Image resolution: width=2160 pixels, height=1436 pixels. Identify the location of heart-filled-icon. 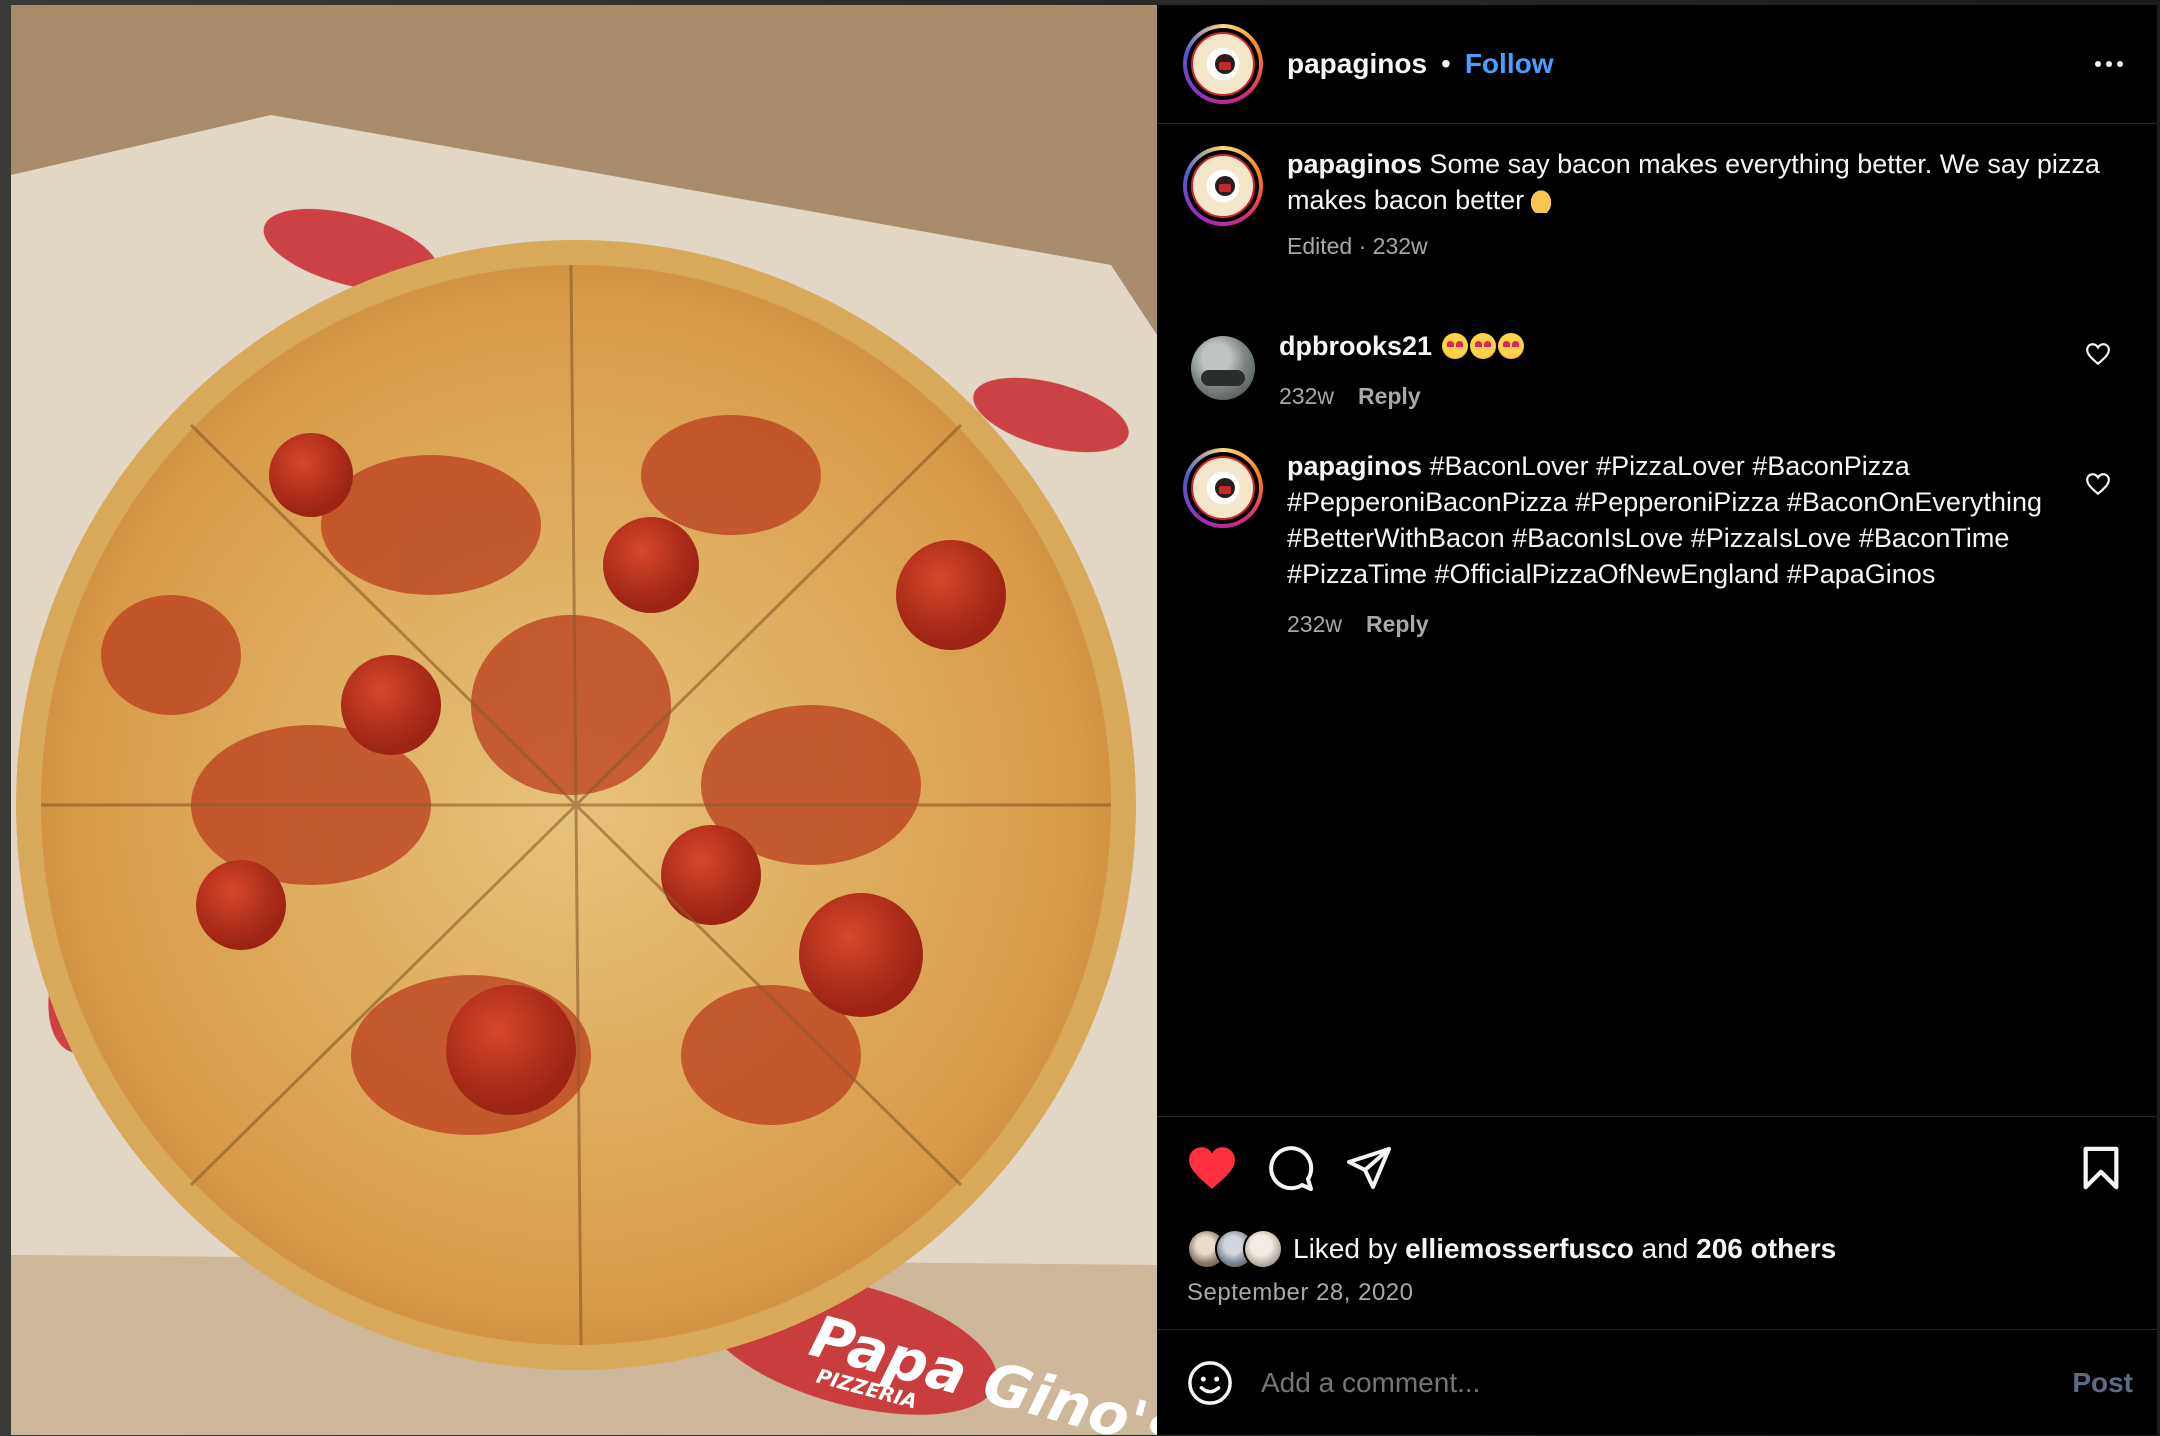
(1212, 1168).